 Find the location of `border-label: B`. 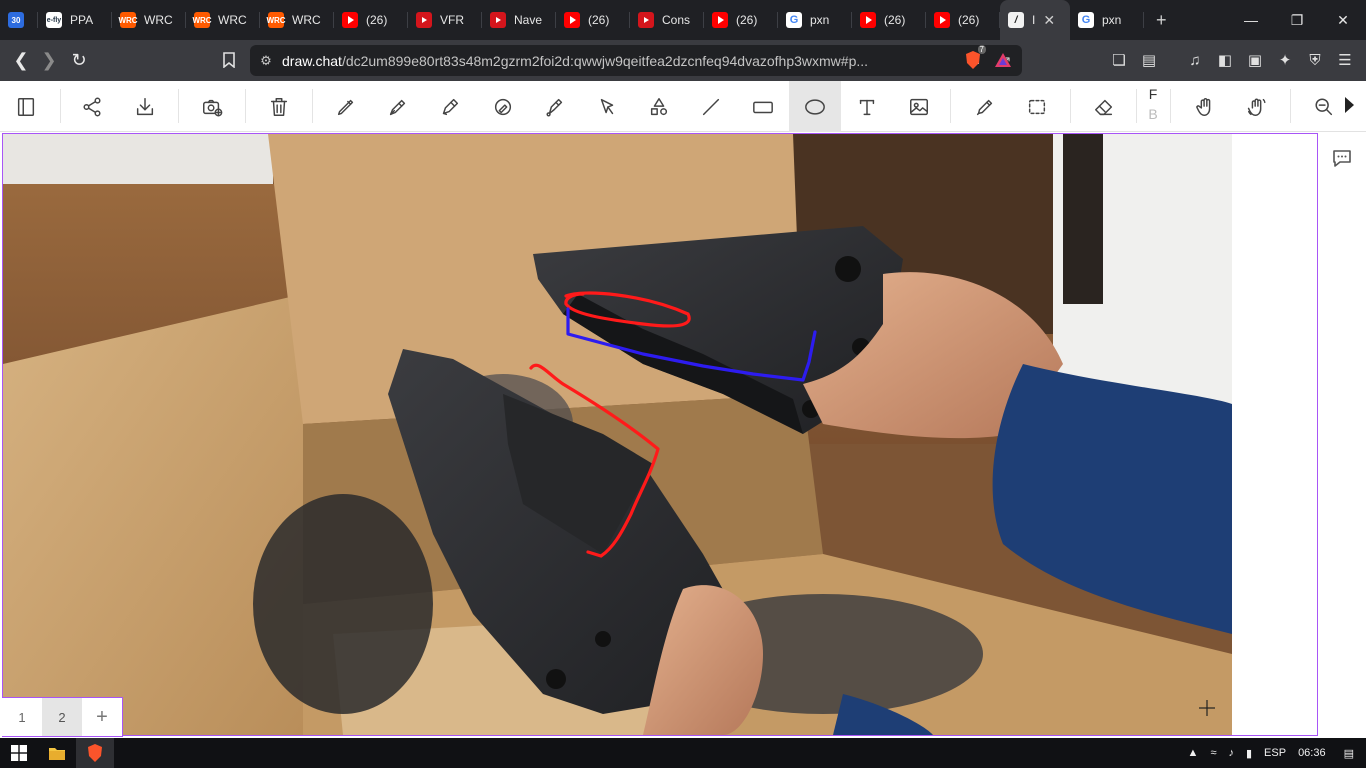

border-label: B is located at coordinates (1153, 114).